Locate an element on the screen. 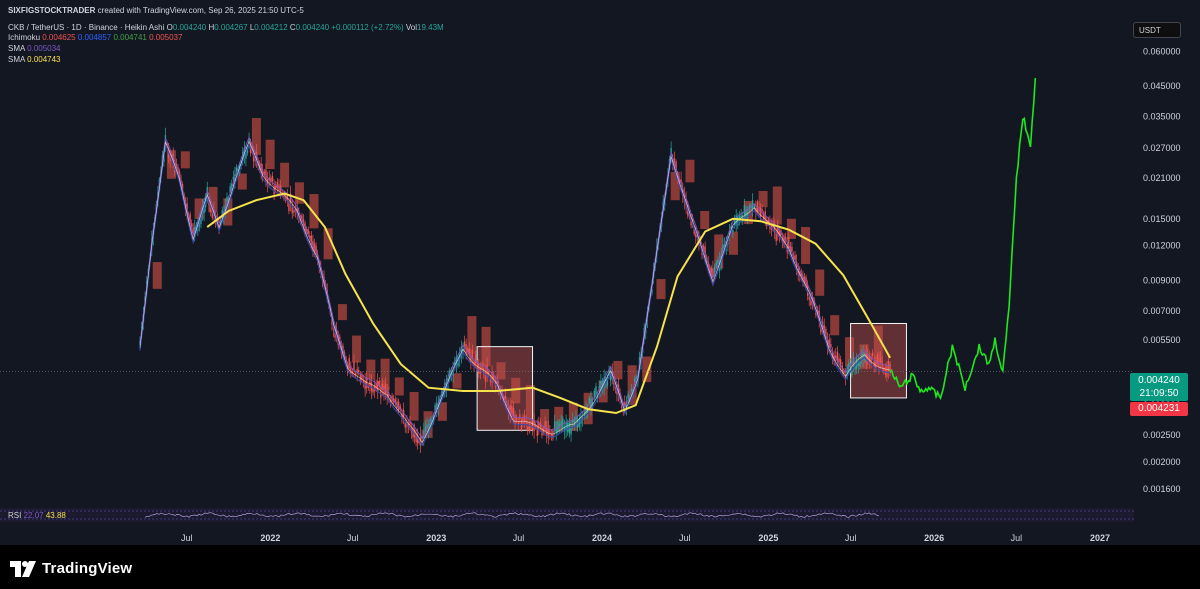  price-tick-label: 0.002500 is located at coordinates (1162, 435).